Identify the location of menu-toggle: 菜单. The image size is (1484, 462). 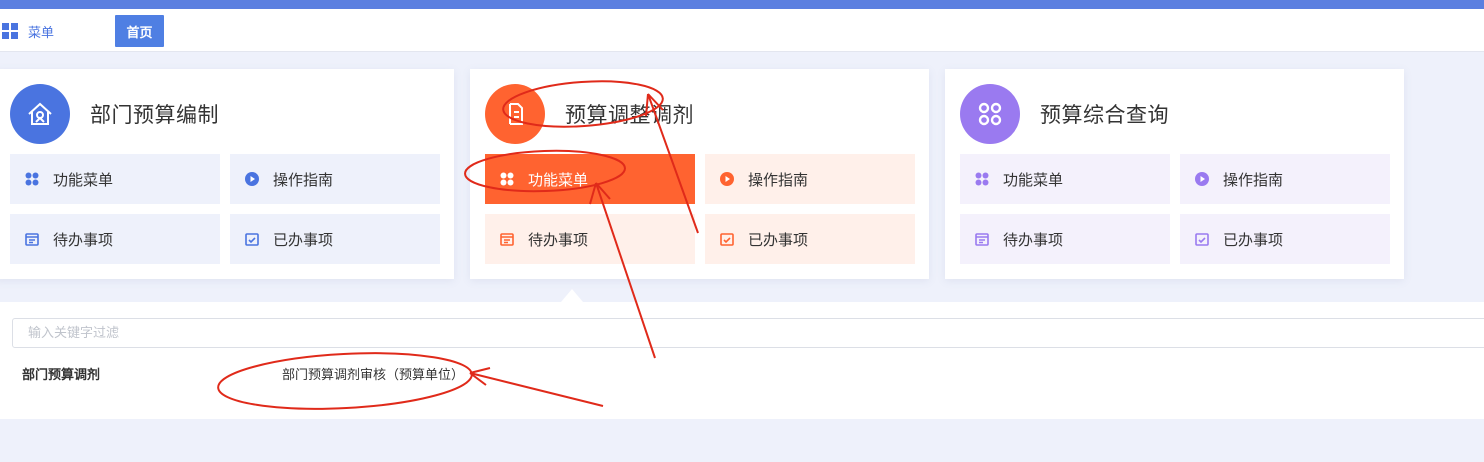
(28, 31).